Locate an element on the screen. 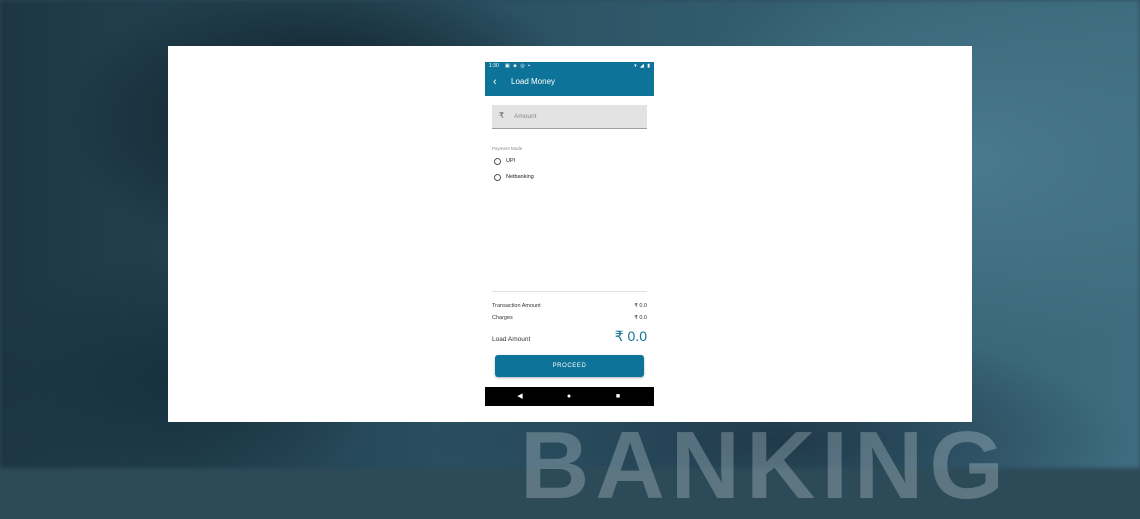 The image size is (1140, 519). nav-home-icon: ● is located at coordinates (569, 396).